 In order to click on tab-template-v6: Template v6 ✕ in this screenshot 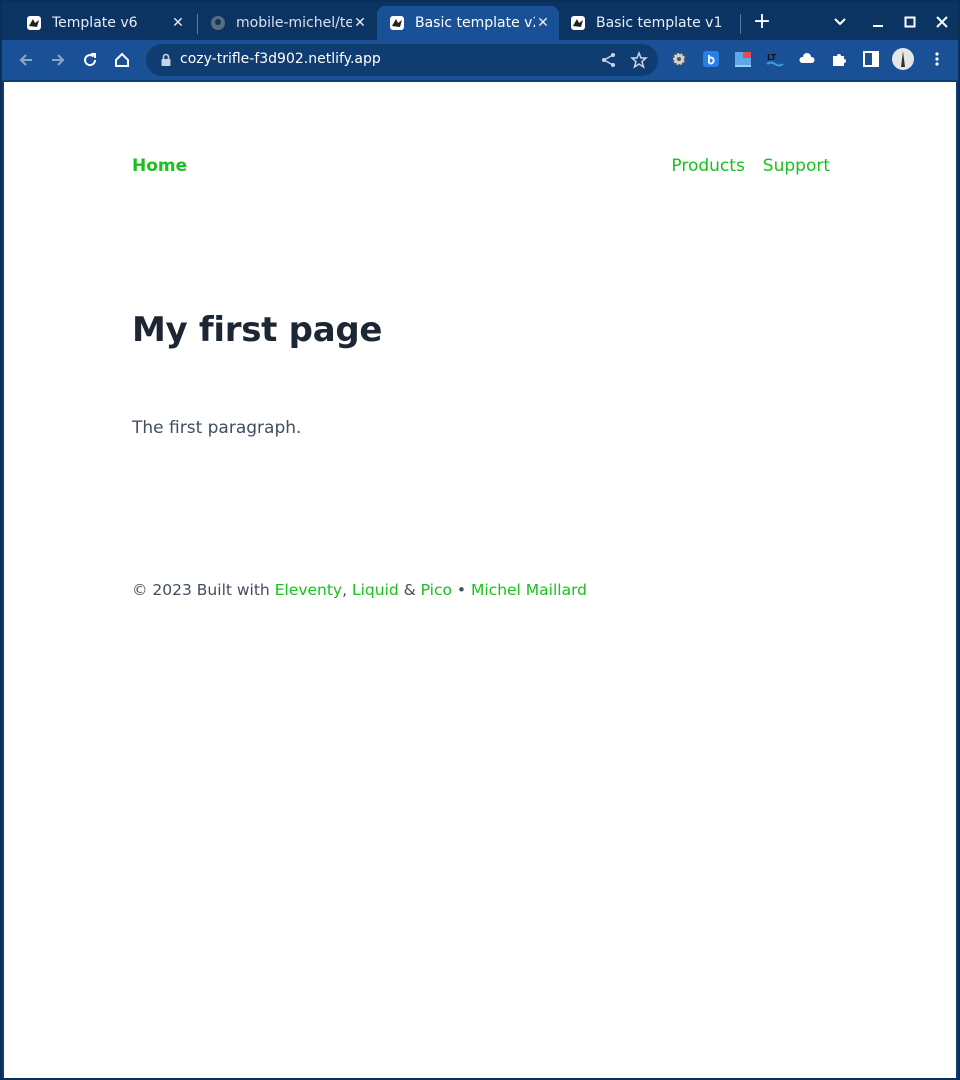, I will do `click(100, 23)`.